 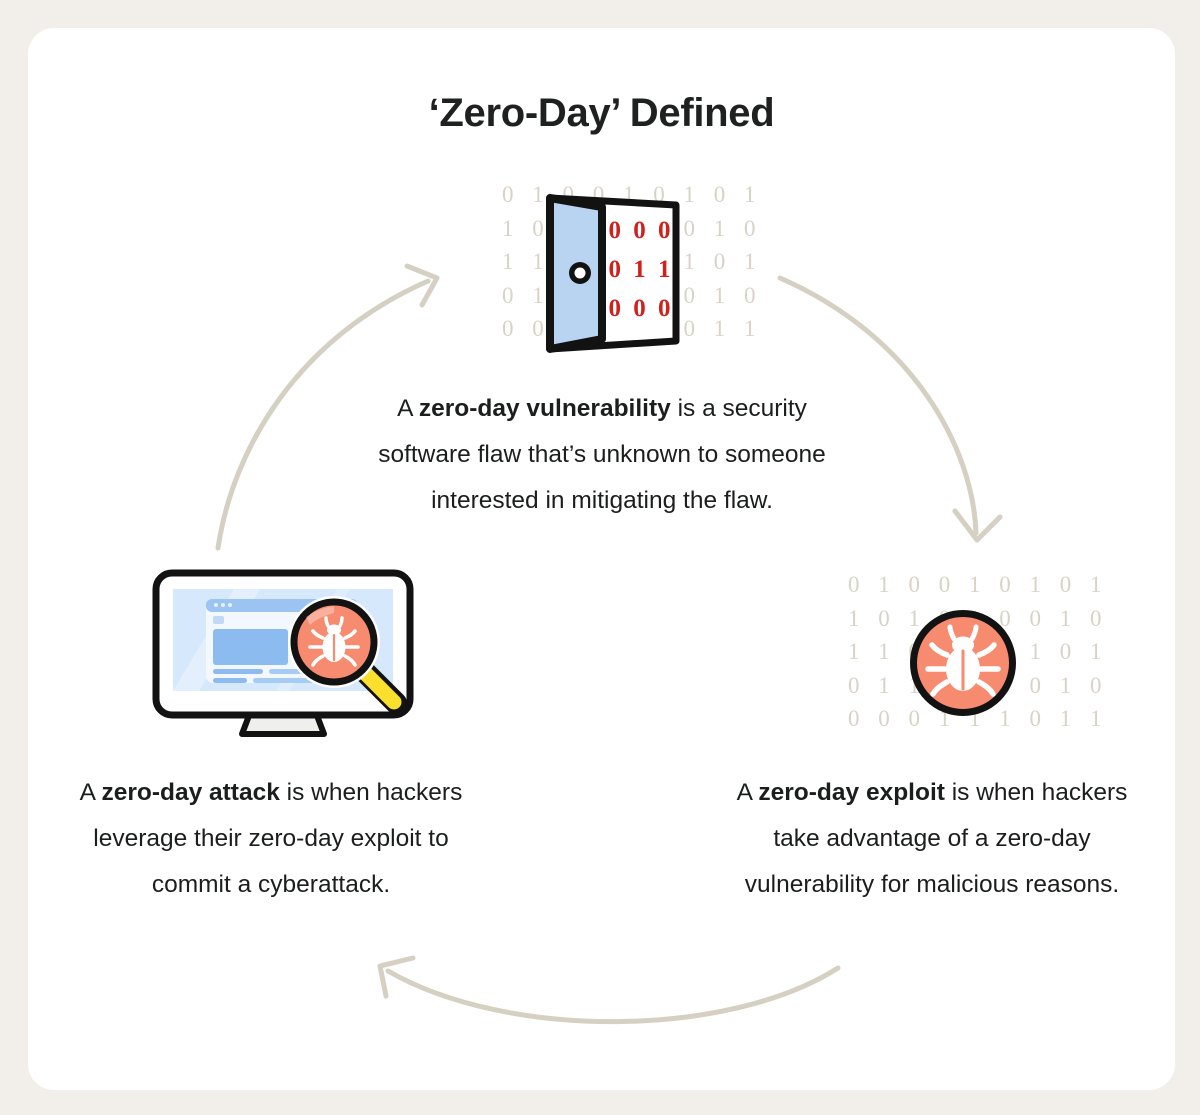 I want to click on bug-circle-badge, so click(x=963, y=663).